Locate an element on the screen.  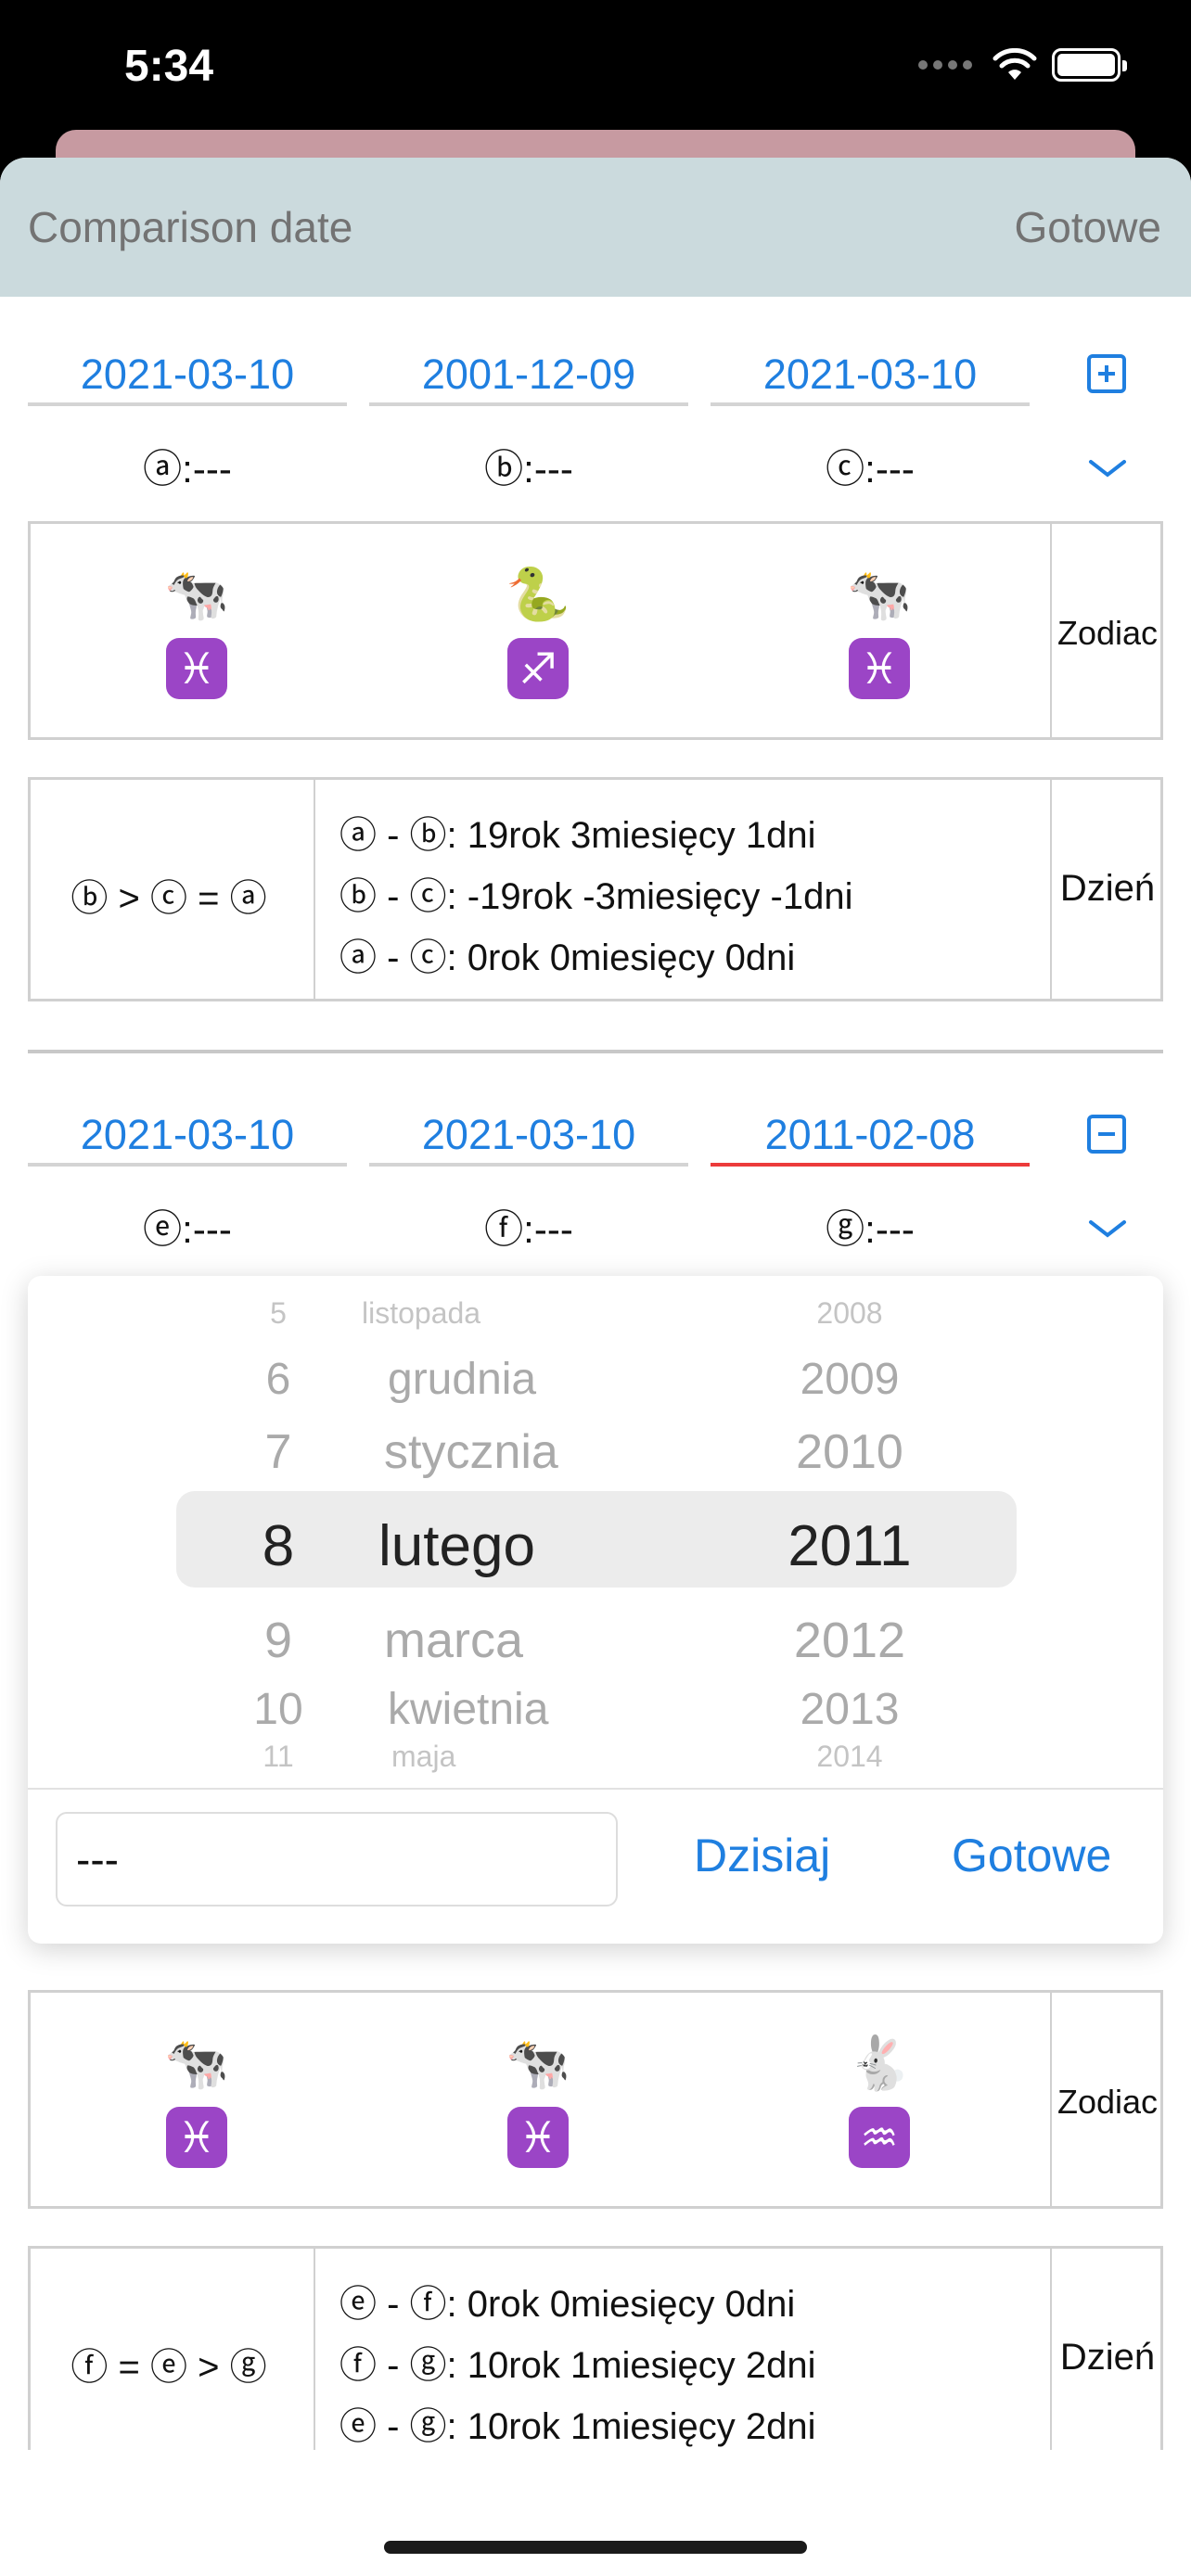
picker-day-selected: 8 is located at coordinates (278, 1546).